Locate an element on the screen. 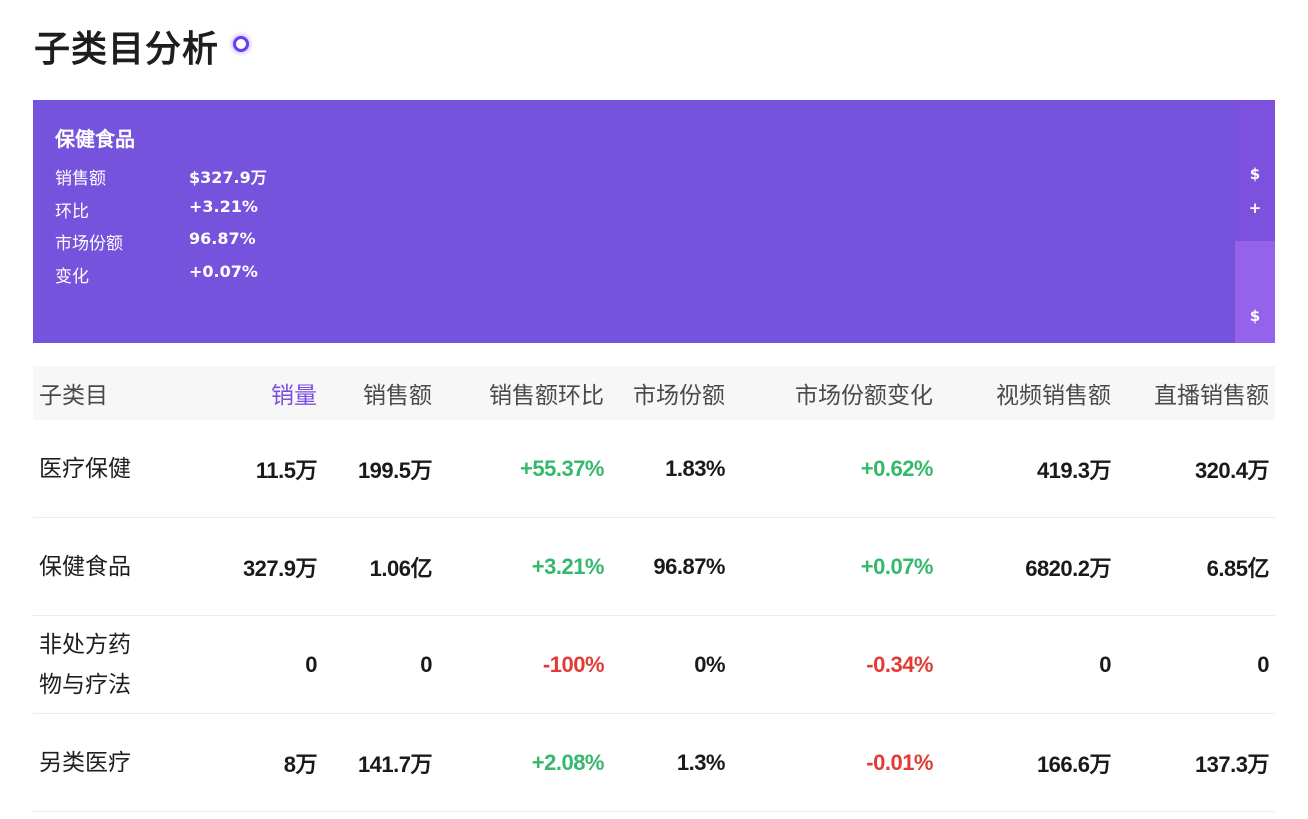 This screenshot has width=1308, height=819. table-header: 子类目 销量 销售额 销售额环比 市场份额 市场份额变化 视频销售额 直播销售额 is located at coordinates (654, 393).